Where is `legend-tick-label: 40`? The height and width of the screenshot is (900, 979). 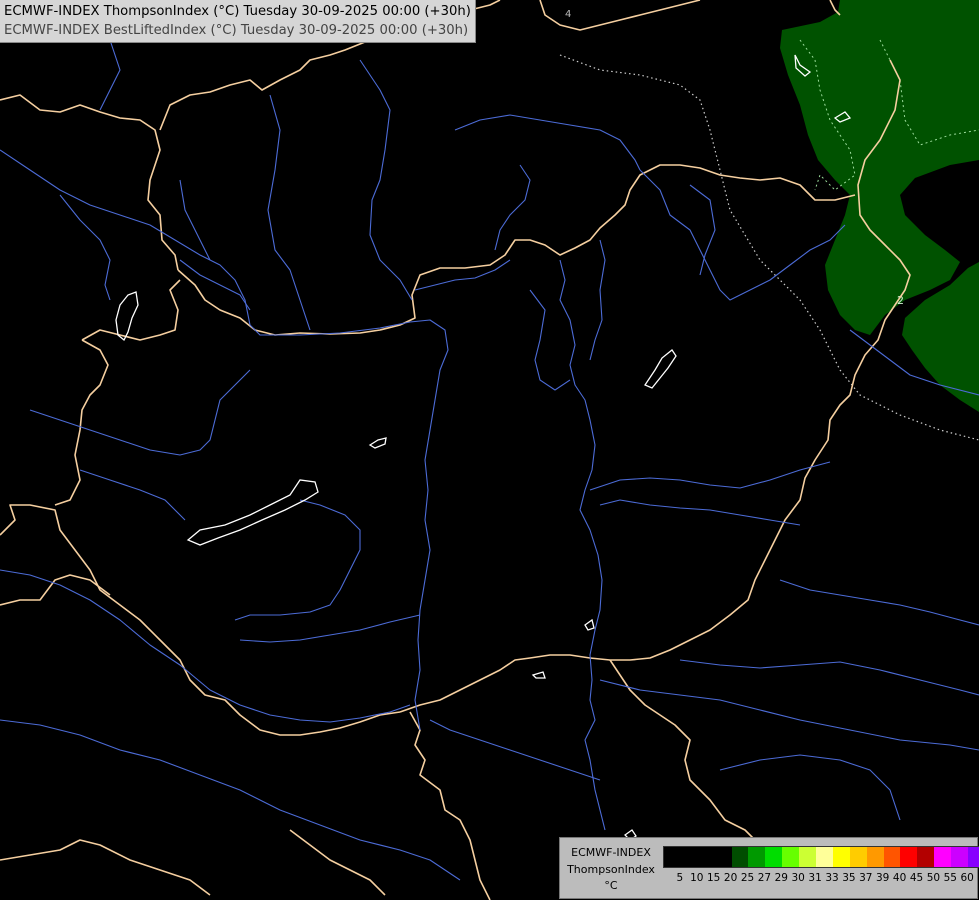
legend-tick-label: 40 is located at coordinates (899, 878).